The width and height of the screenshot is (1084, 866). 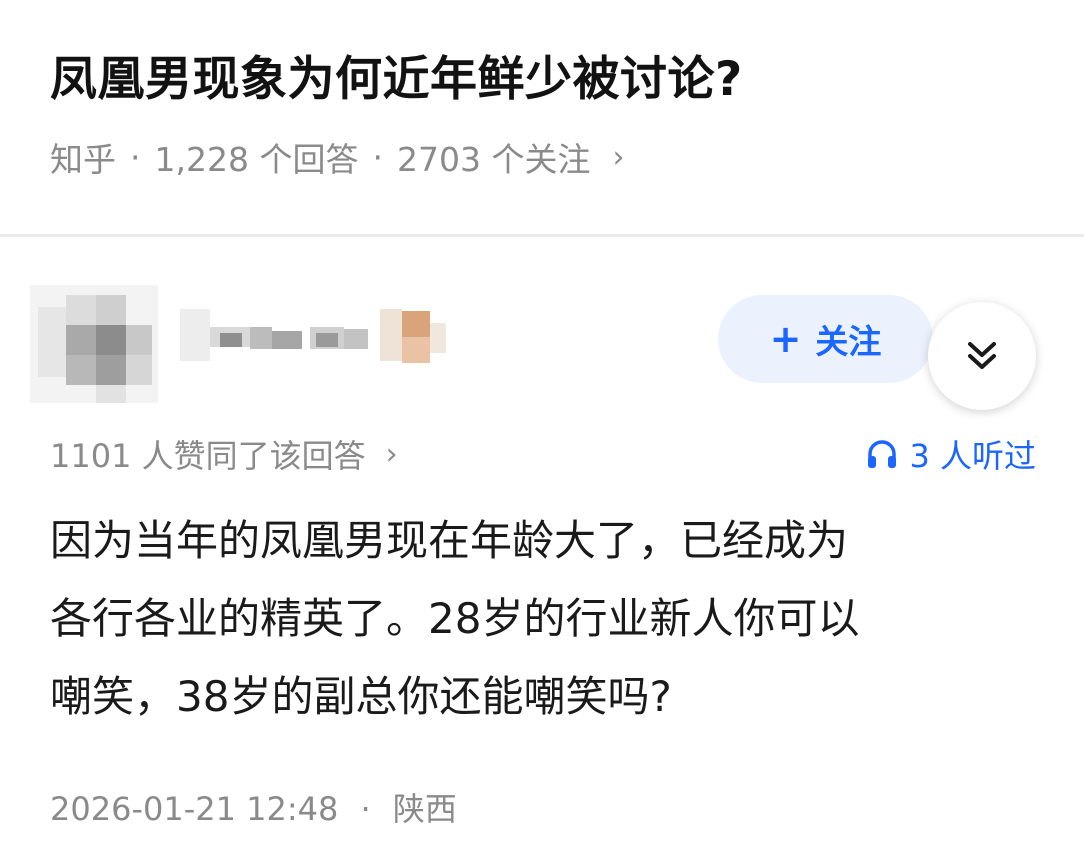 What do you see at coordinates (315, 336) in the screenshot?
I see `author-name-obscured` at bounding box center [315, 336].